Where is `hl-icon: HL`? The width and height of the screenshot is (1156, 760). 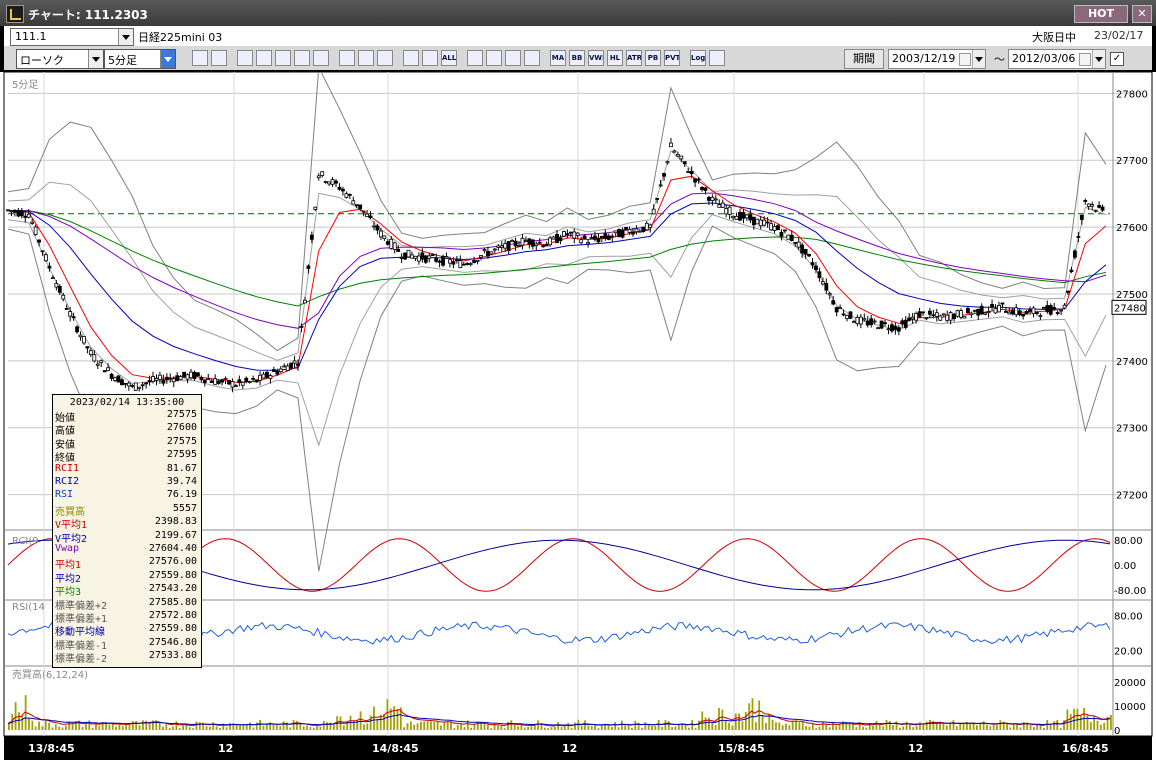 hl-icon: HL is located at coordinates (615, 58).